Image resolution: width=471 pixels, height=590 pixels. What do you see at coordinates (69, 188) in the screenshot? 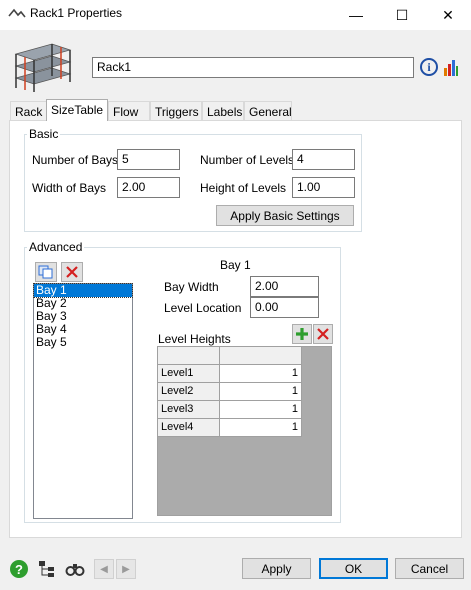
I see `width-of-bays-label: Width of Bays` at bounding box center [69, 188].